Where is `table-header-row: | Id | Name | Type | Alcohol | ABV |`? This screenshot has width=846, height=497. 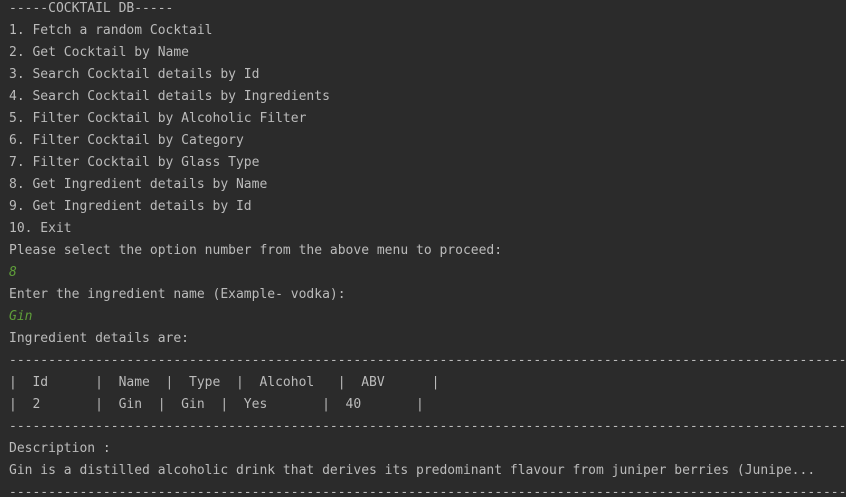 table-header-row: | Id | Name | Type | Alcohol | ABV | is located at coordinates (224, 382).